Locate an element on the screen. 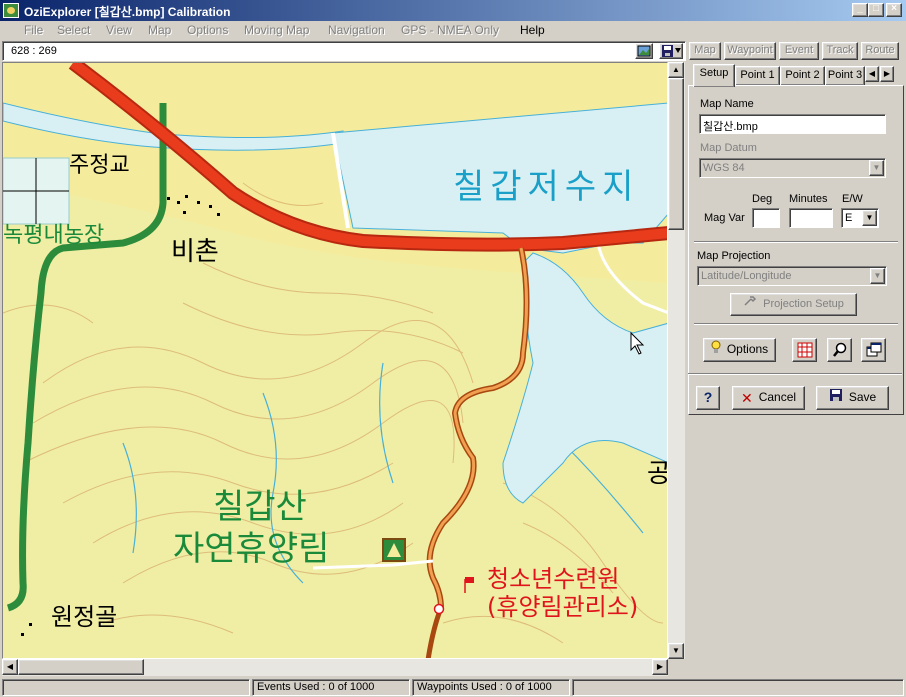 This screenshot has height=697, width=906. tab-scroll-right-icon: ▶ is located at coordinates (887, 74).